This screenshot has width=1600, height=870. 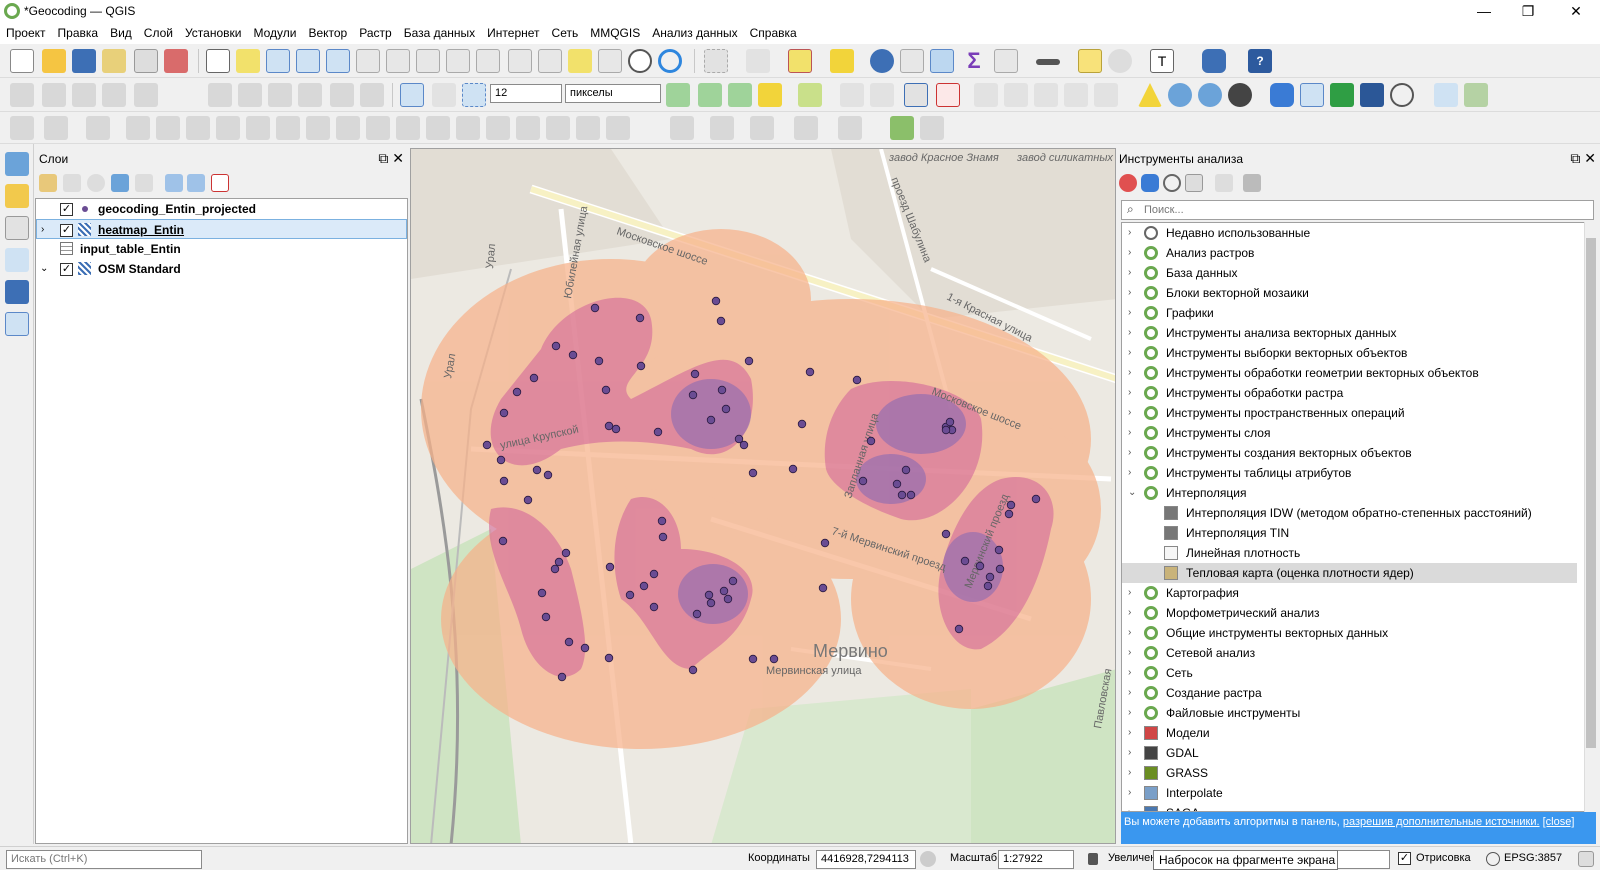 What do you see at coordinates (528, 128) in the screenshot?
I see `reverse-line-icon` at bounding box center [528, 128].